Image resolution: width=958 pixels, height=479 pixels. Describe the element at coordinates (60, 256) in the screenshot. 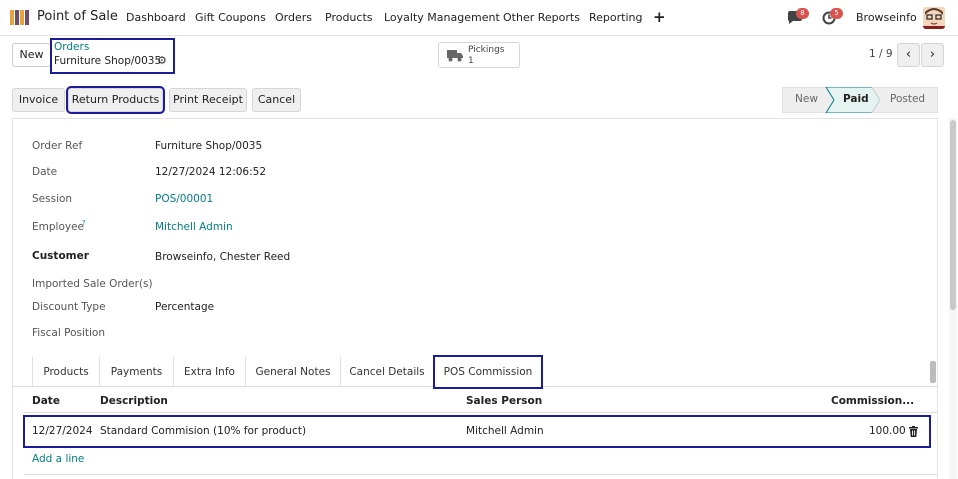

I see `customer-label: Customer` at that location.